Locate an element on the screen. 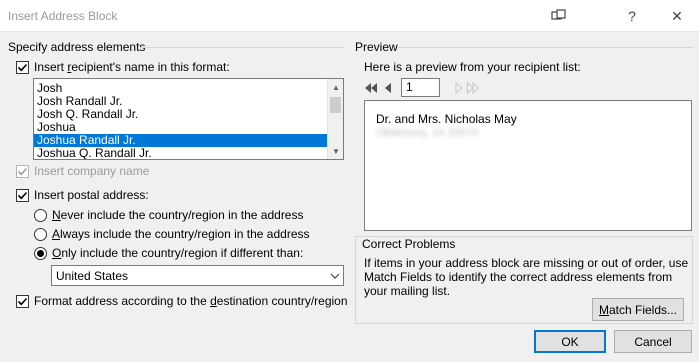 The height and width of the screenshot is (362, 699). radio-selected-dot is located at coordinates (40, 253).